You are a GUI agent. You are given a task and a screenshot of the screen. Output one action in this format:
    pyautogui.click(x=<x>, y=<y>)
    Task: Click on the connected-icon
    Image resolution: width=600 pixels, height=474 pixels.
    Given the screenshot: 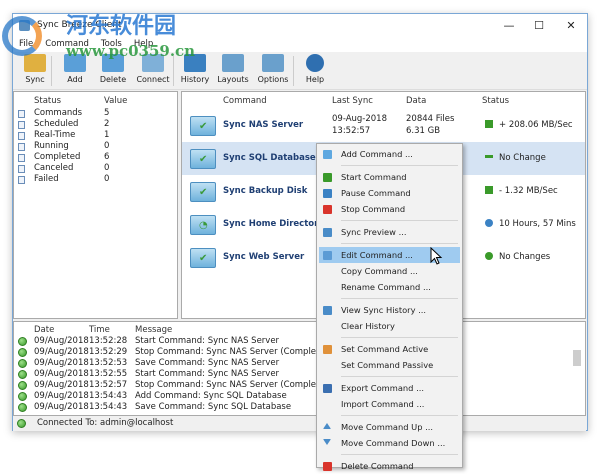 What is the action you would take?
    pyautogui.click(x=21, y=423)
    